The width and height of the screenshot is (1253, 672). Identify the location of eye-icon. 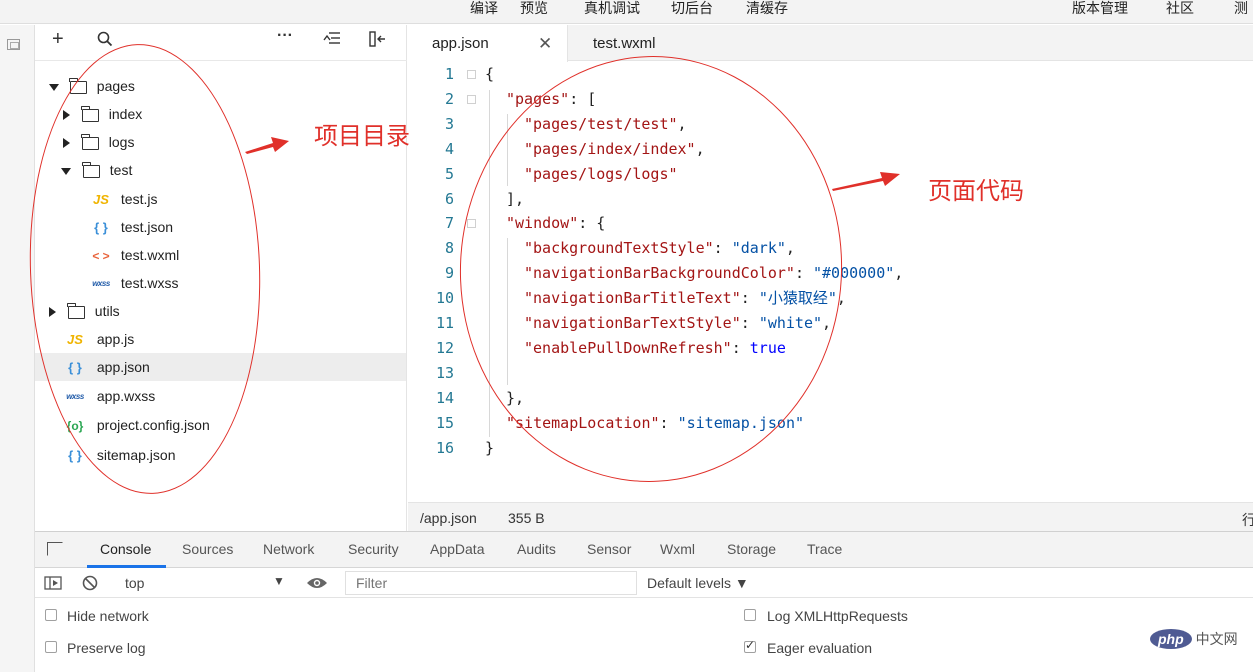
(317, 583).